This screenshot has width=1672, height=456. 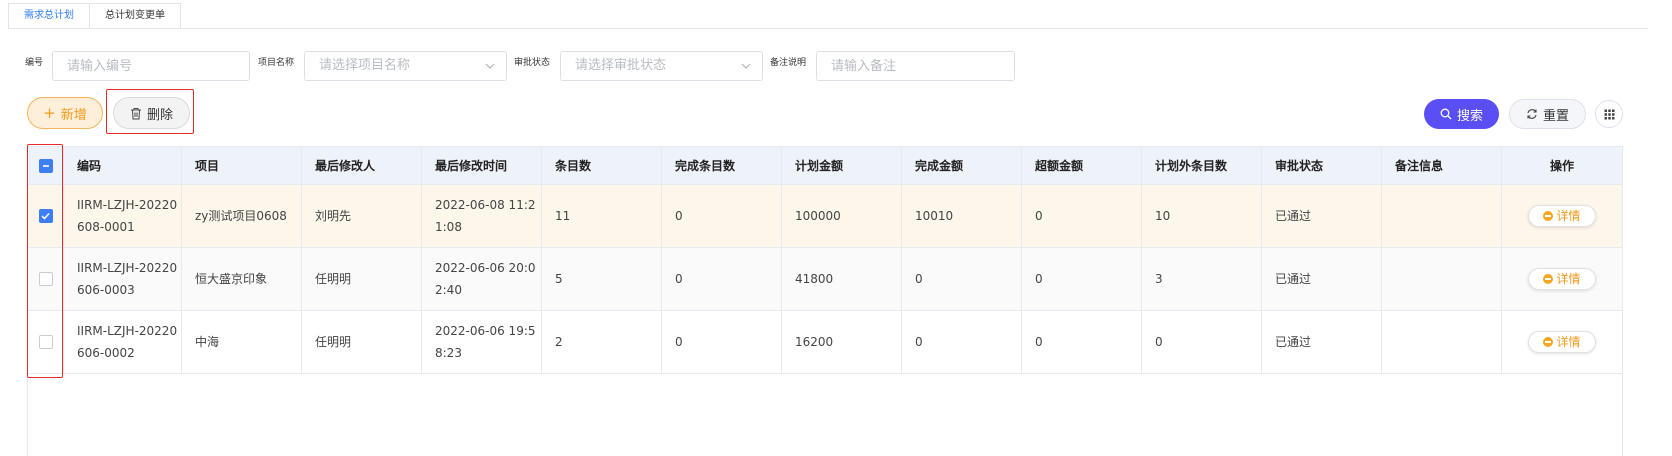 I want to click on project-select: 请选择项目名称, so click(x=405, y=66).